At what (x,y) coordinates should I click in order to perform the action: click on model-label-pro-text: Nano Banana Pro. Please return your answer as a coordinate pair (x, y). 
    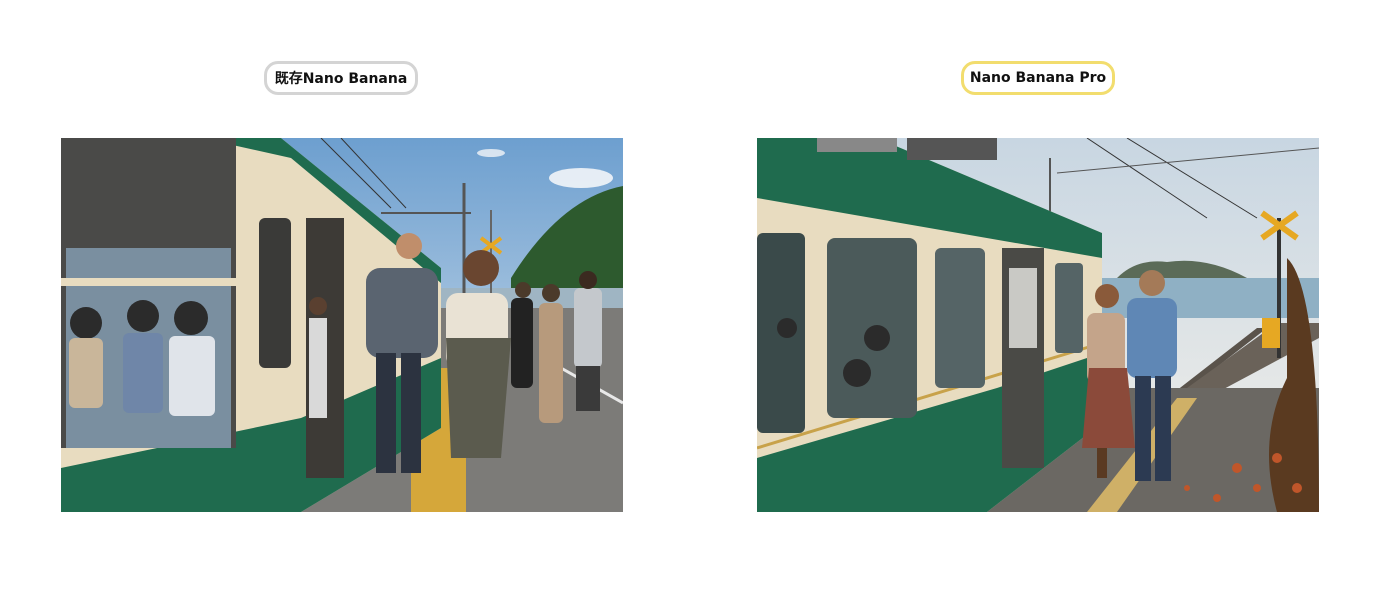
    Looking at the image, I should click on (1038, 78).